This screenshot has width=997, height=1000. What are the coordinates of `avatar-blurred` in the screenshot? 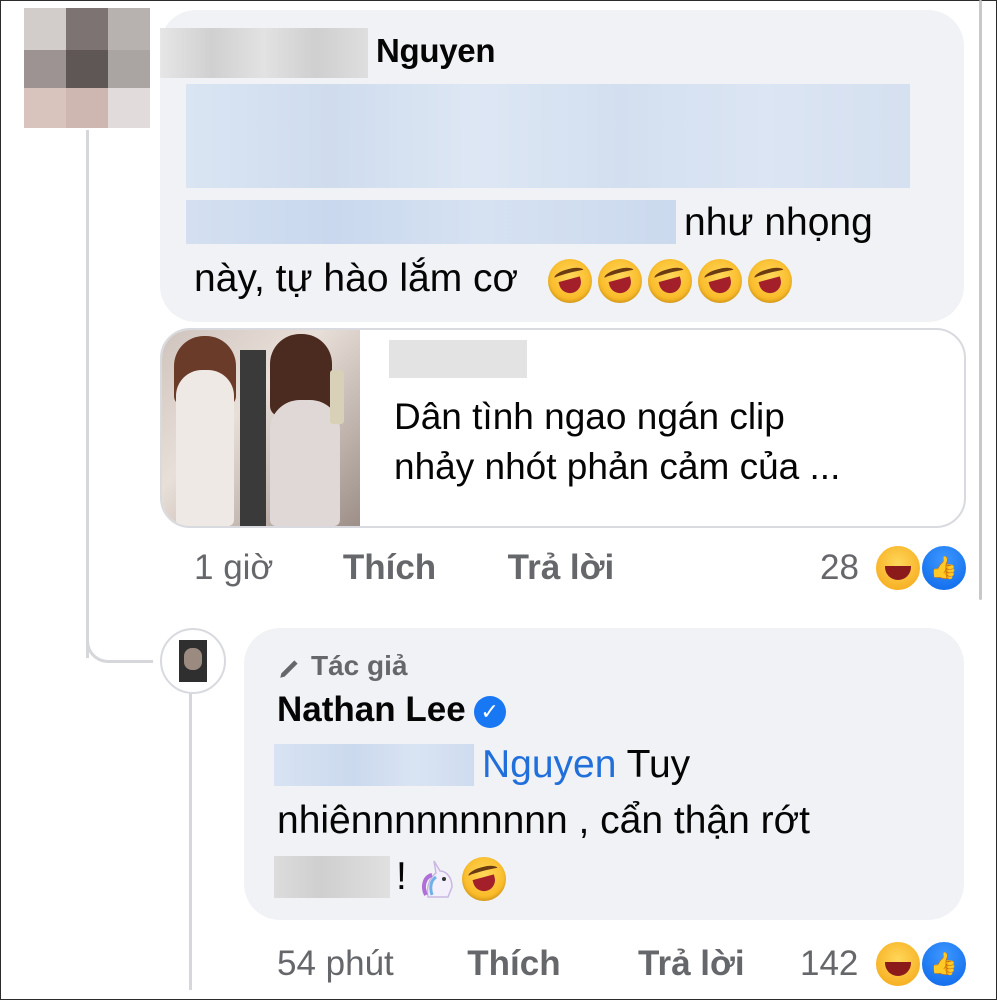 It's located at (87, 68).